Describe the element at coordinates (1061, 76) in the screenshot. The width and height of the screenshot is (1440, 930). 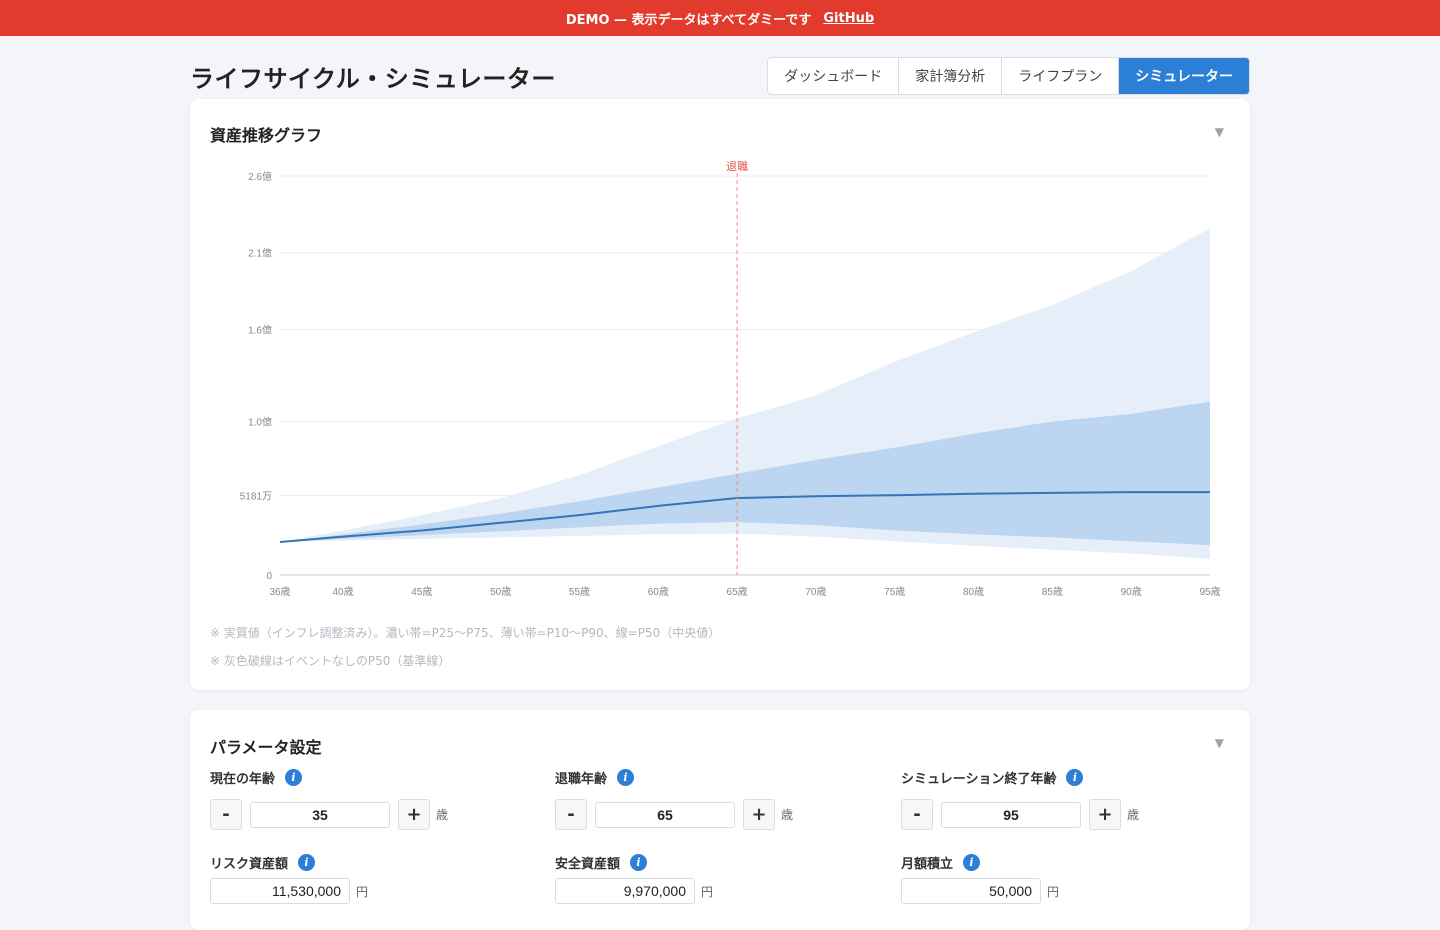
I see `tab-lifeplan: ライフプラン` at that location.